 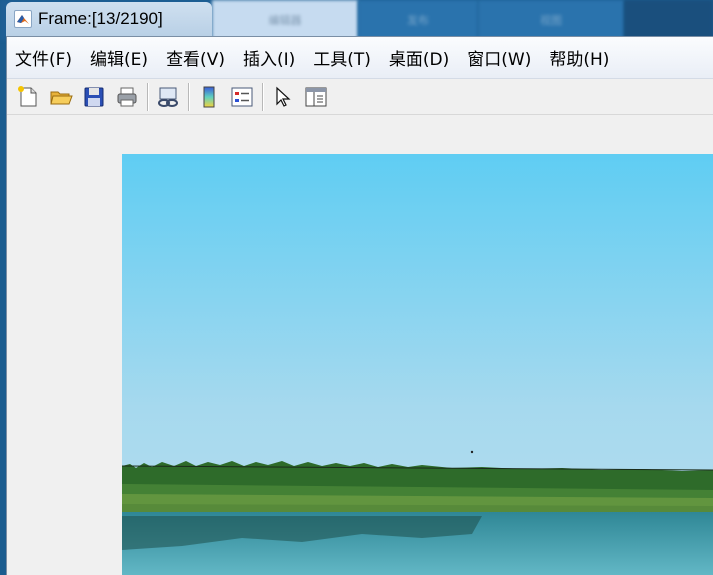 I want to click on matlab-logo-icon, so click(x=23, y=19).